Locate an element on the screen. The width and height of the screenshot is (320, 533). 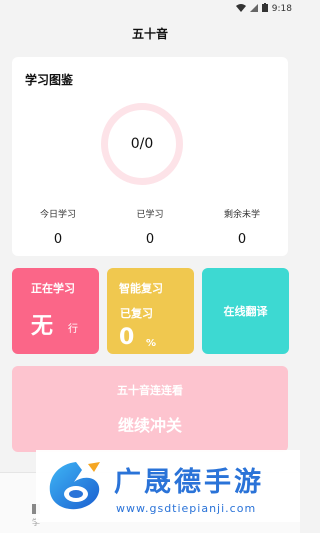
learning-value: 无 is located at coordinates (42, 326).